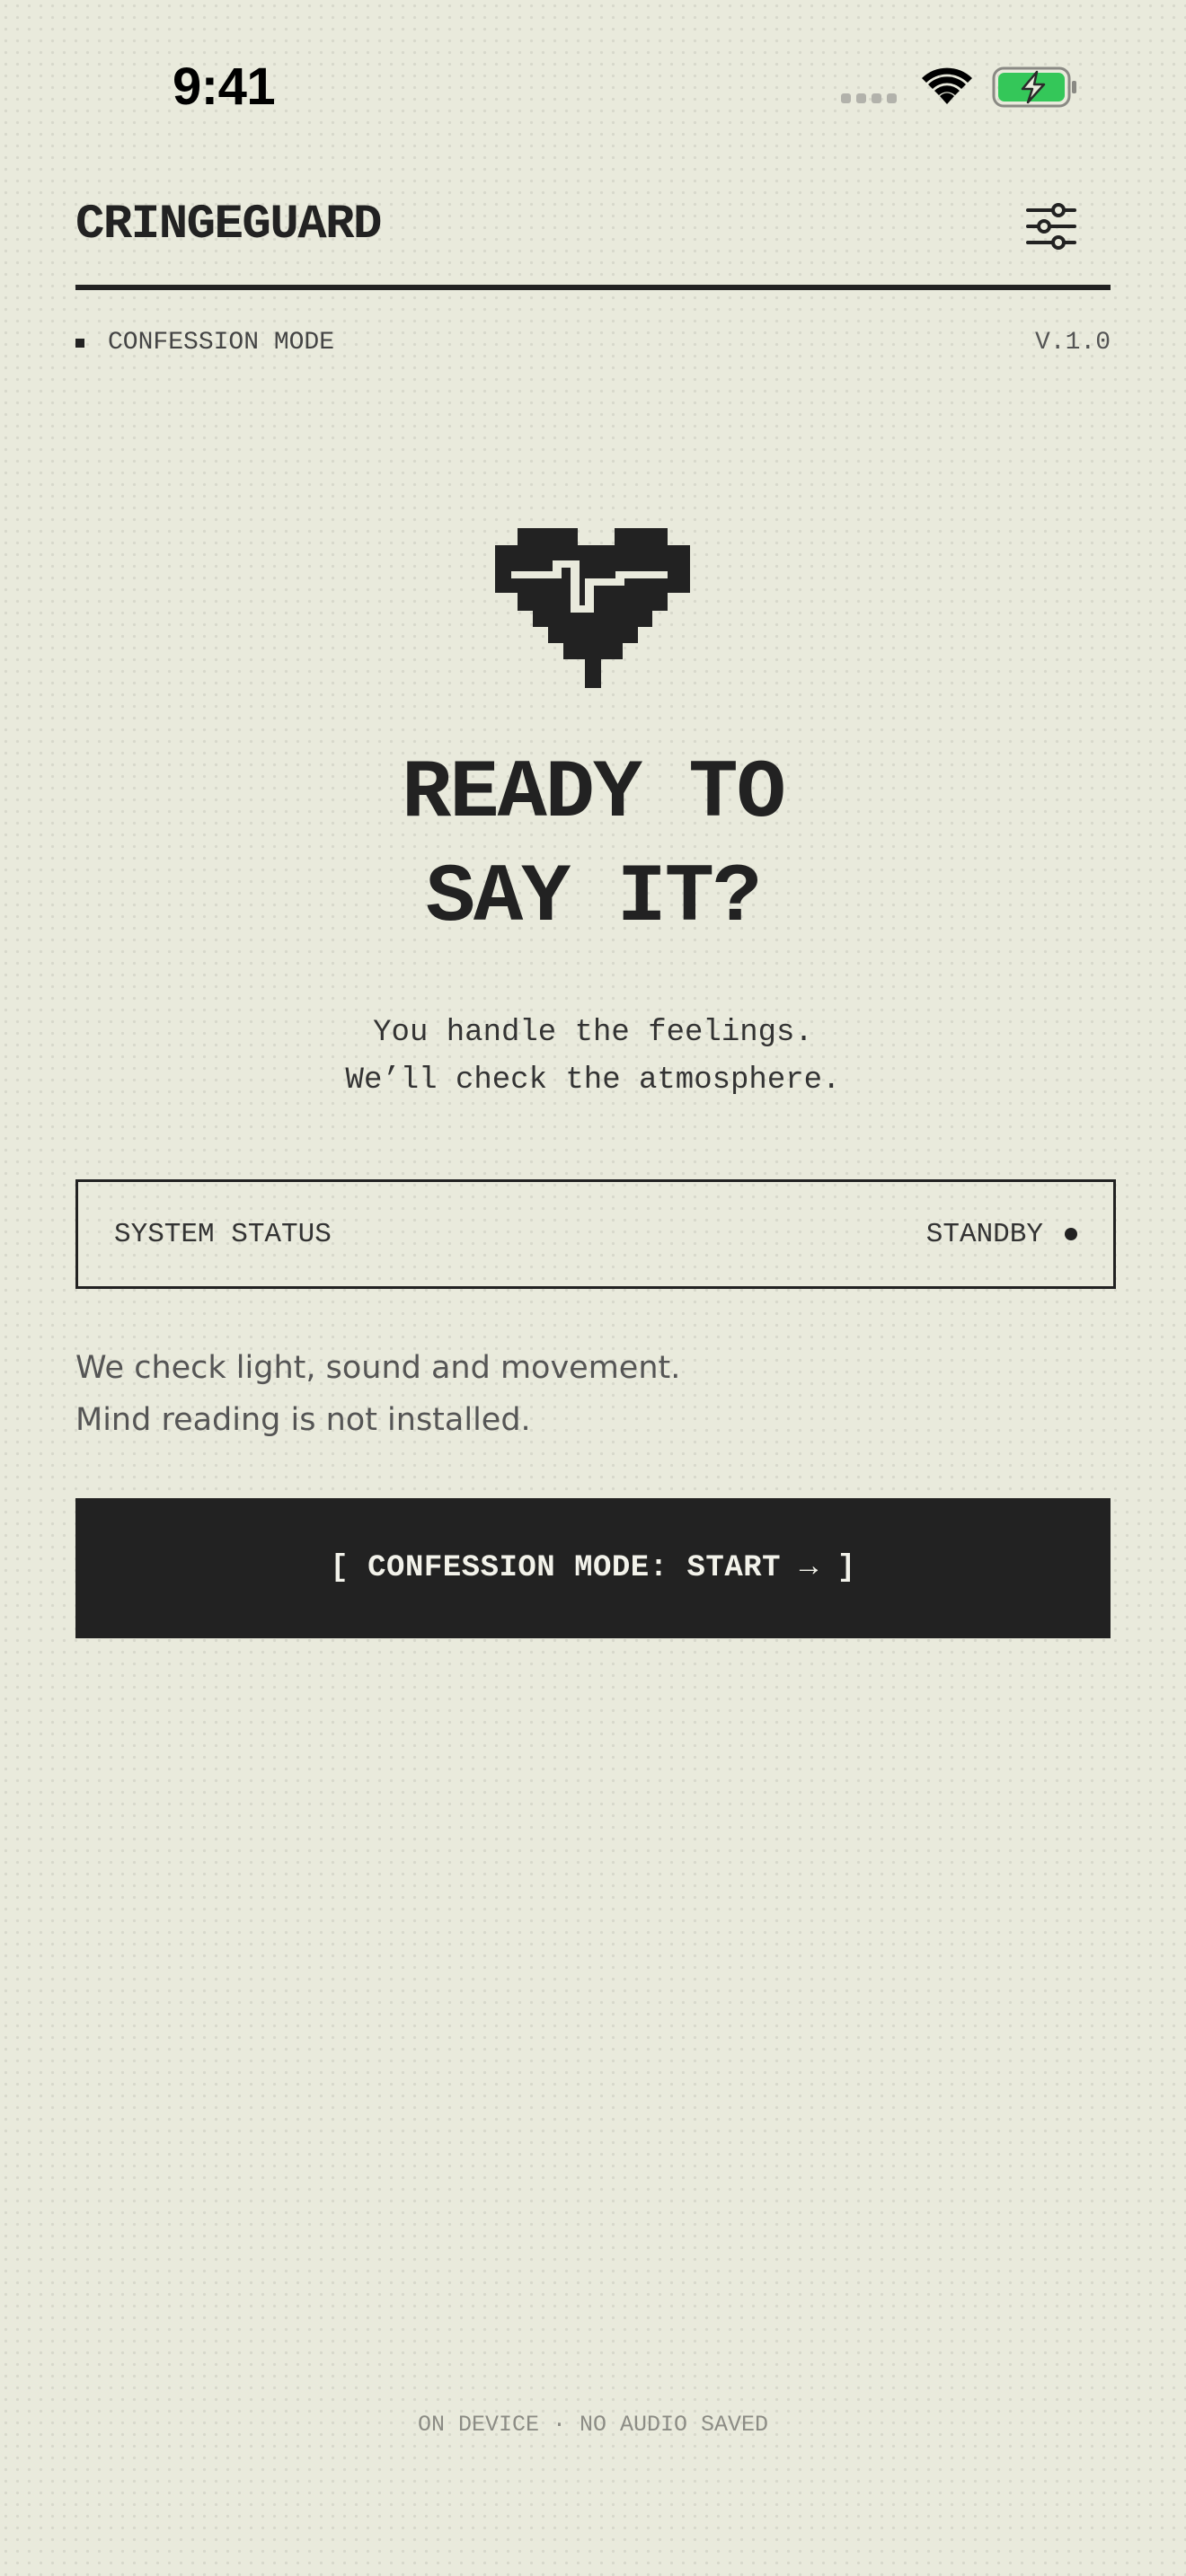  What do you see at coordinates (593, 898) in the screenshot?
I see `headline-line-2: SAY IT?` at bounding box center [593, 898].